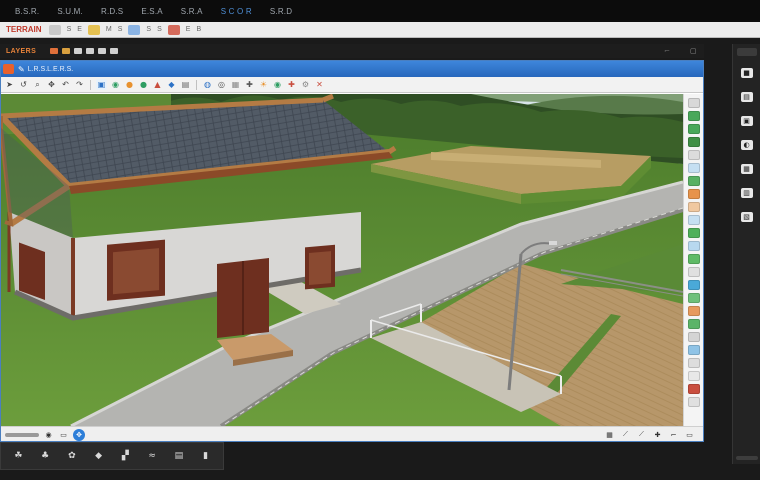 This screenshot has width=760, height=480. What do you see at coordinates (693, 51) in the screenshot?
I see `maximize-icon: ▢` at bounding box center [693, 51].